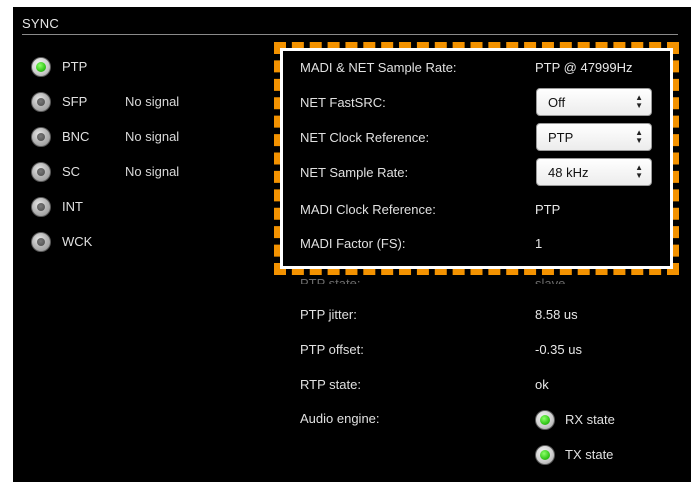 This screenshot has width=691, height=487. I want to click on net-fastsrc-label: NET FastSRC:, so click(343, 102).